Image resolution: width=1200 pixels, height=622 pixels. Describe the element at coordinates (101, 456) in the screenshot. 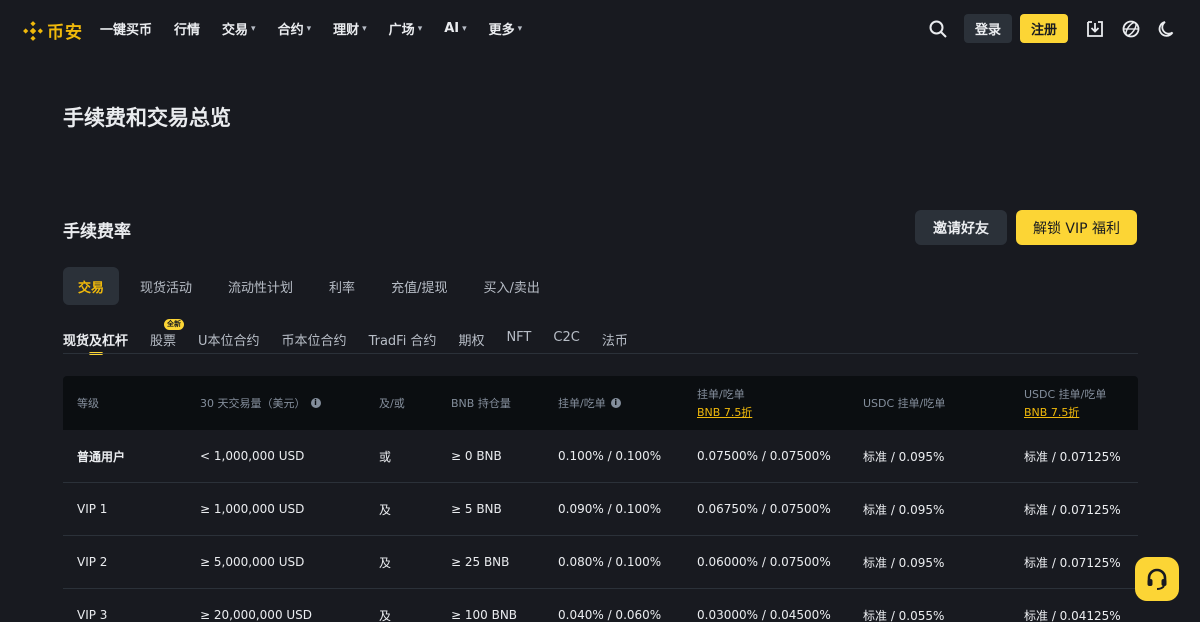

I see `cell-level: 普通用户` at that location.